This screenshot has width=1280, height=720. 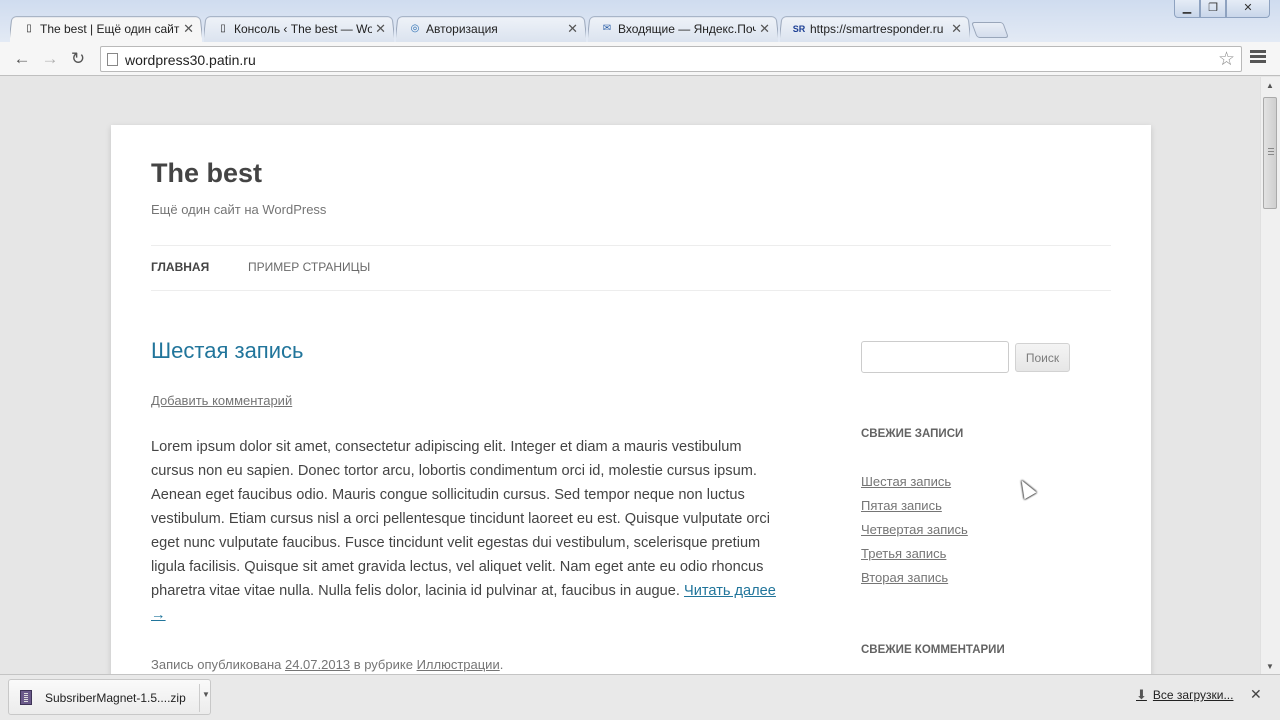 I want to click on recent-post-link: Вторая запись, so click(x=904, y=577).